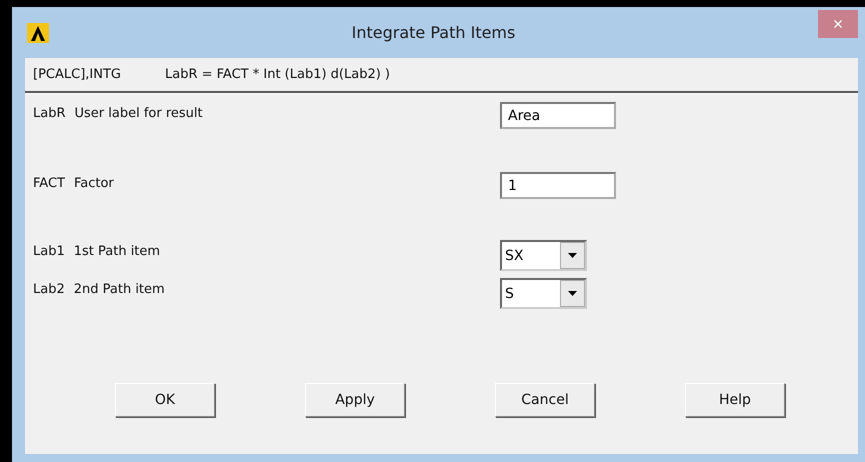  What do you see at coordinates (49, 251) in the screenshot?
I see `field-key: Lab1` at bounding box center [49, 251].